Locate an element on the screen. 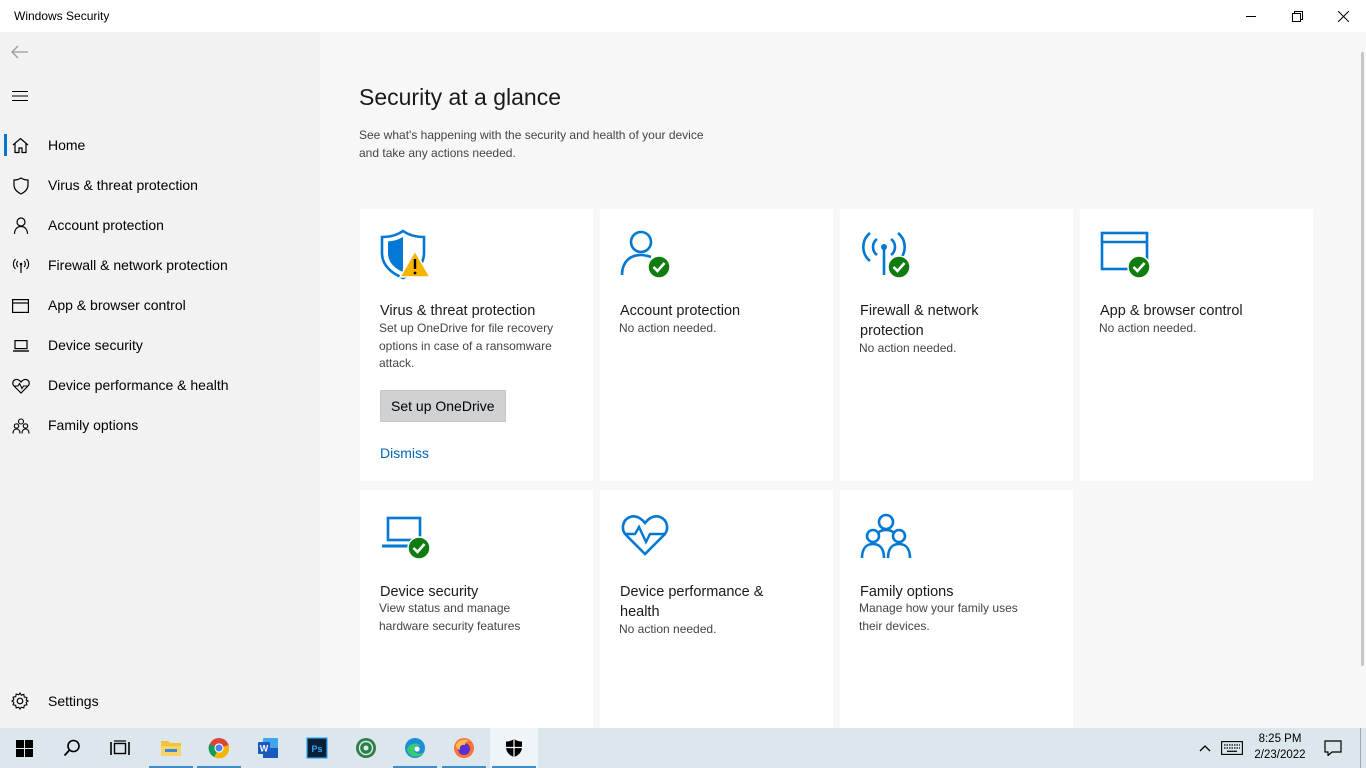  task-view-button is located at coordinates (120, 748).